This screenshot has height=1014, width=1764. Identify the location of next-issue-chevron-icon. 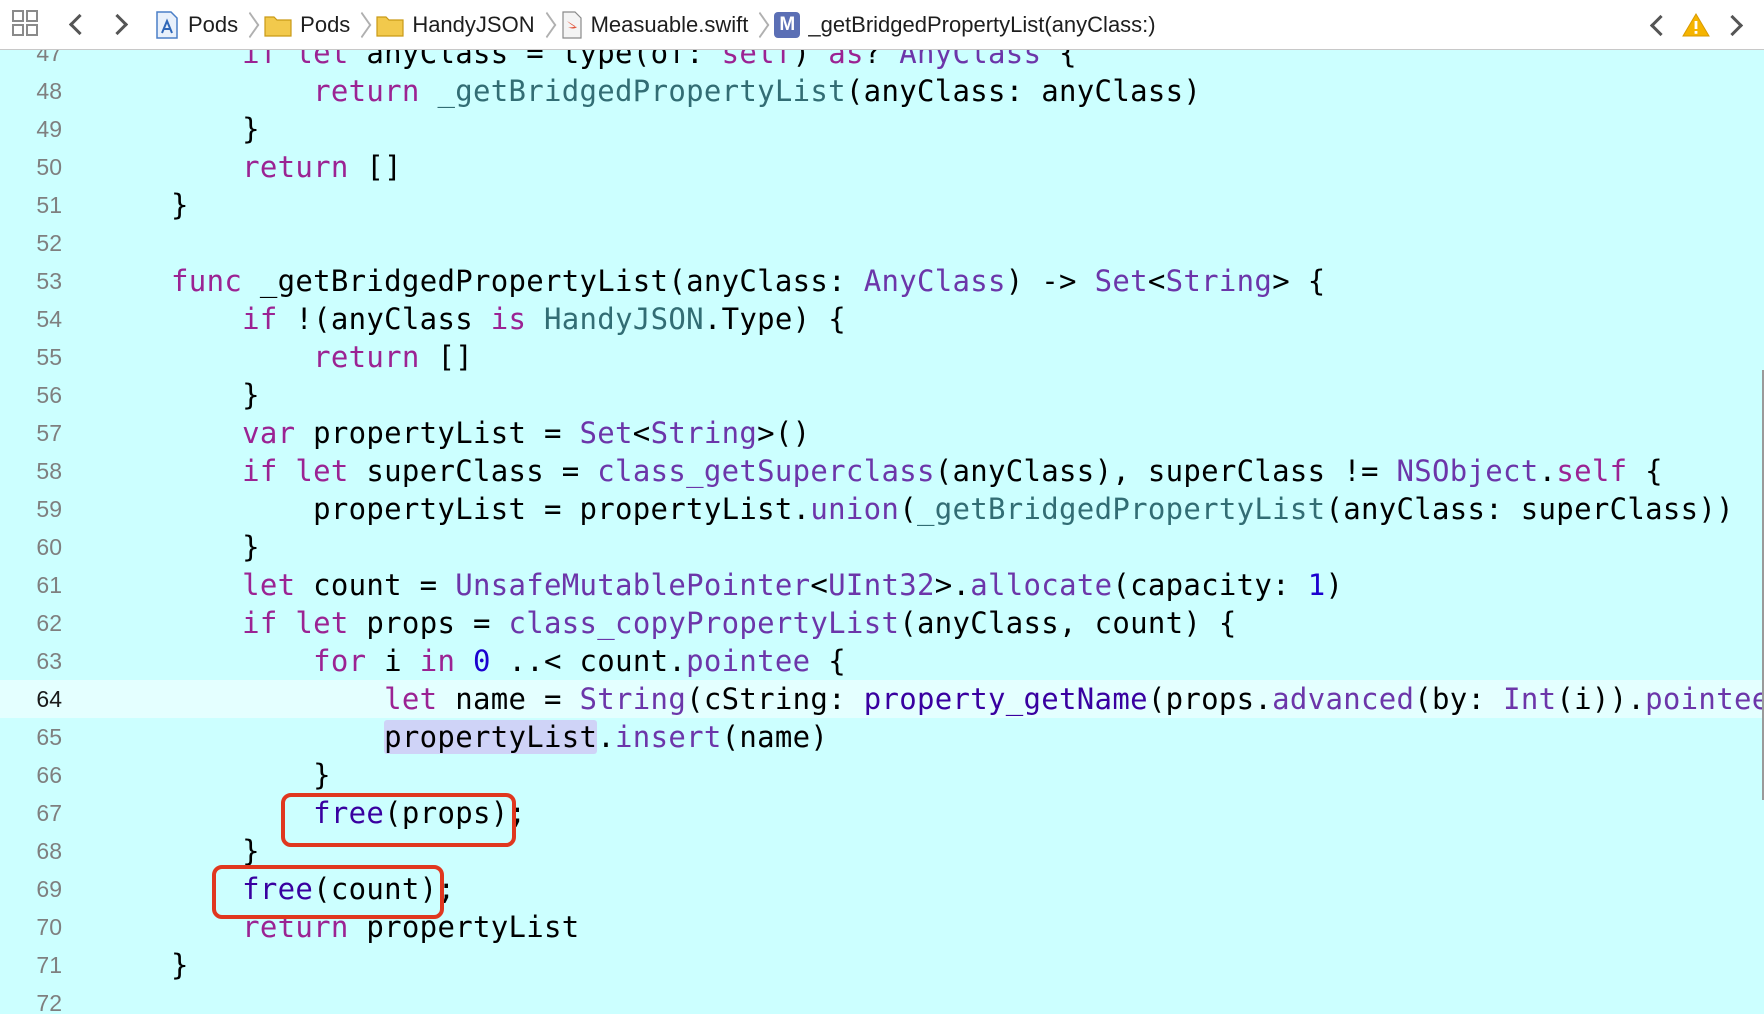
(1735, 25).